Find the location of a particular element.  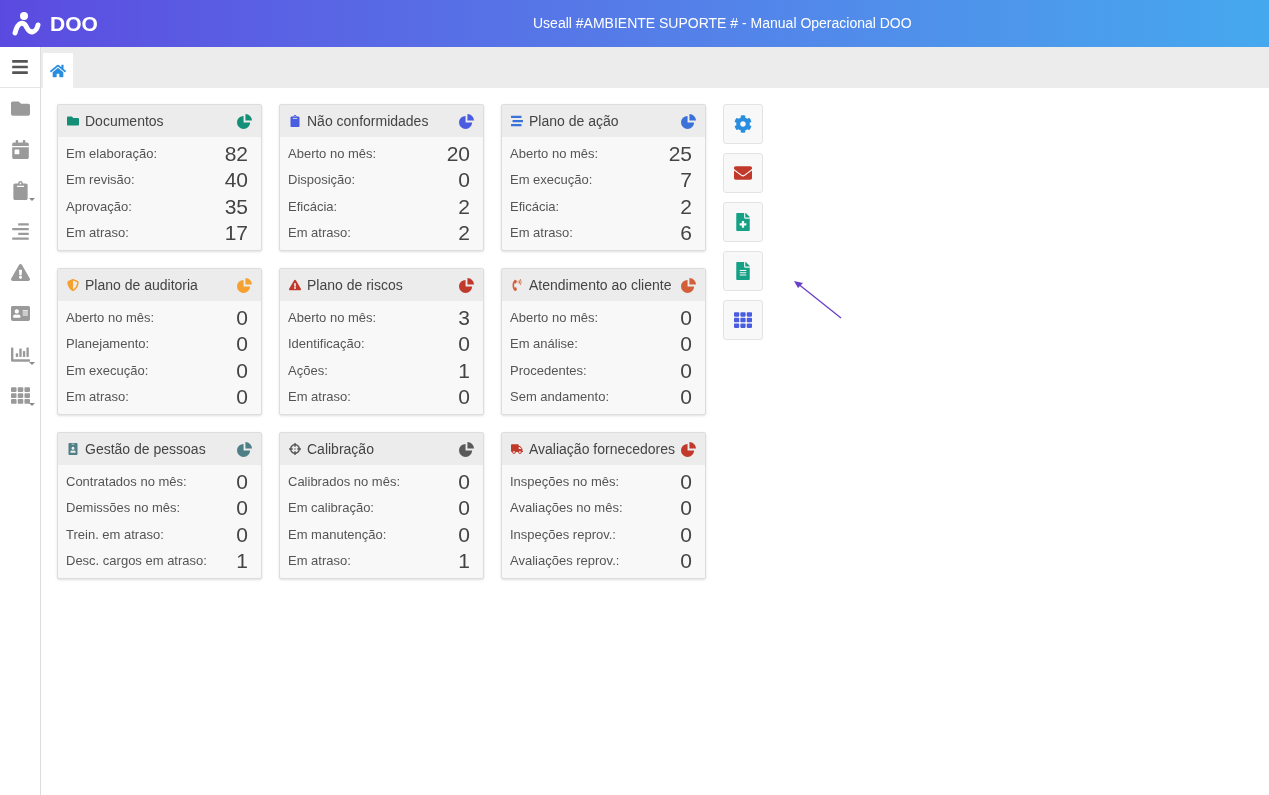

window-title: Useall #AMBIENTE SUPORTE # - Manual Operacional DOO is located at coordinates (722, 23).